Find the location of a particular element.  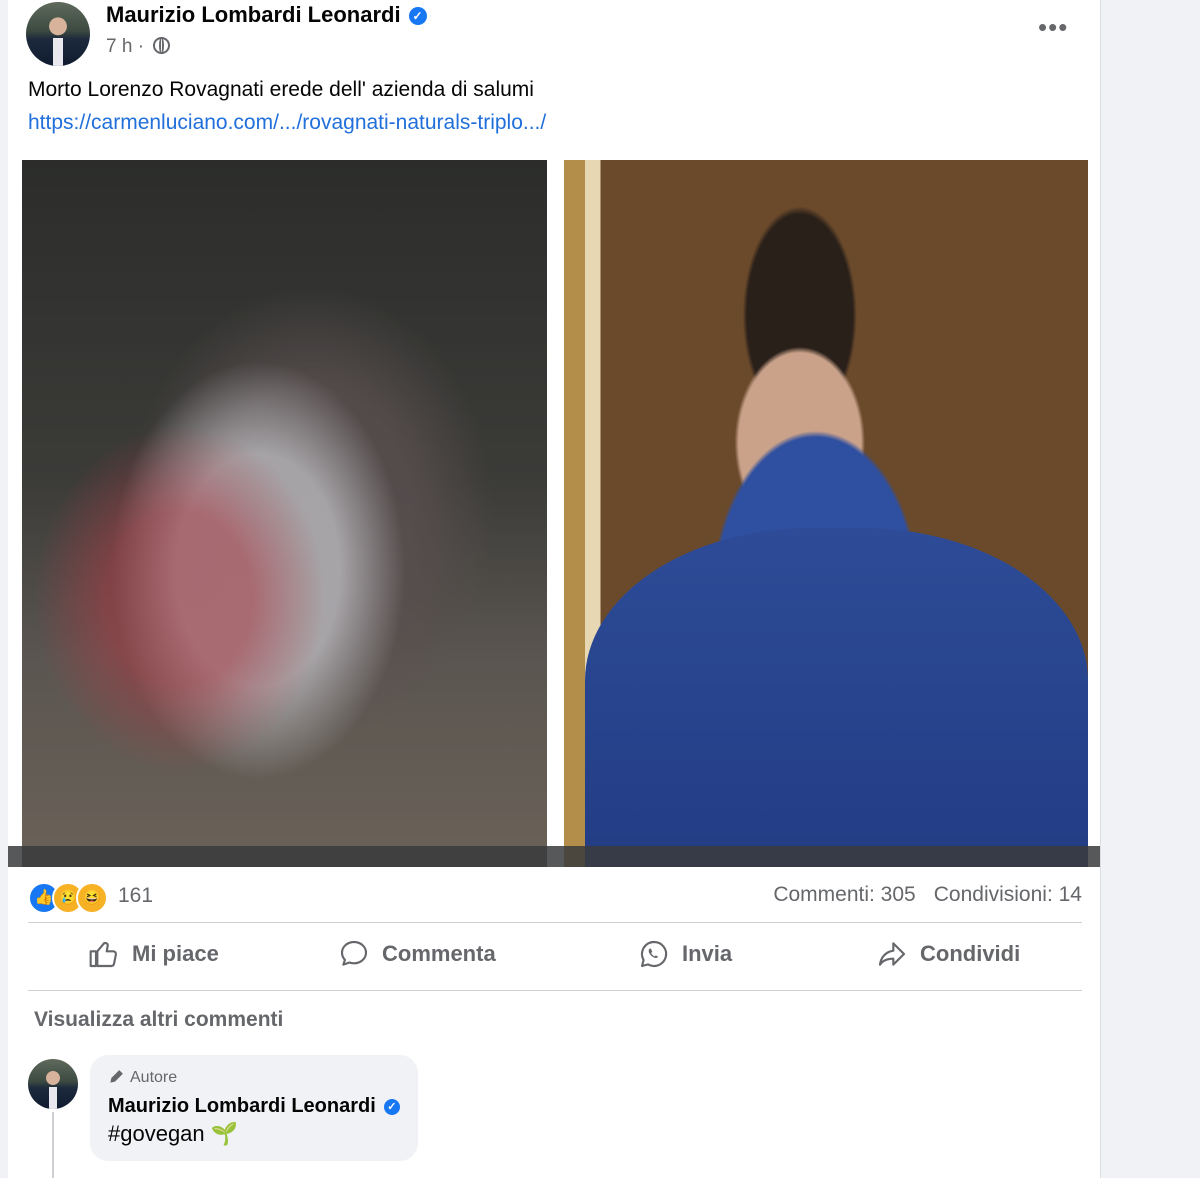

reaction-count: 161 is located at coordinates (136, 895).